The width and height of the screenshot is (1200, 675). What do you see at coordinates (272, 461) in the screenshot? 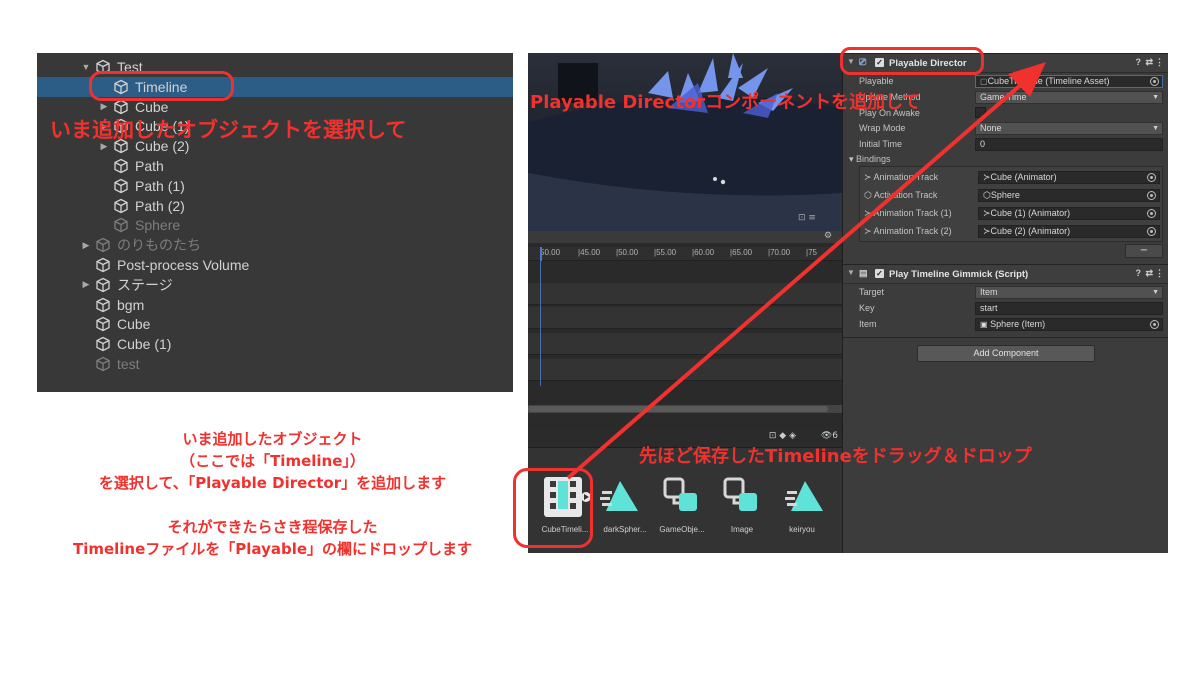
I see `instruction-line: （ここでは「Timeline」）` at bounding box center [272, 461].